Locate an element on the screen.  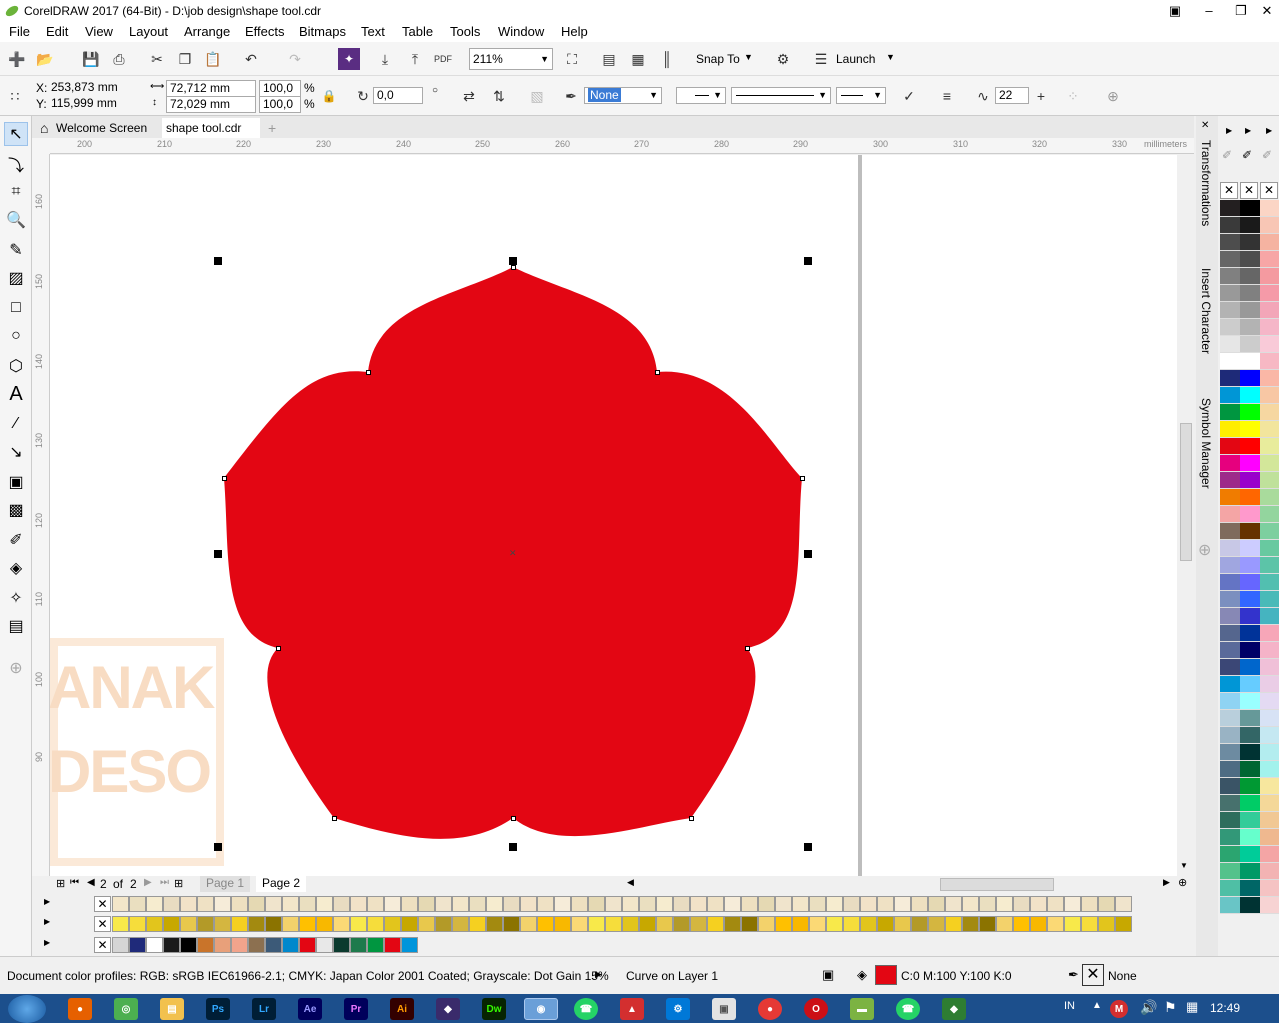
file-explorer-icon: ▤ is located at coordinates (172, 1009).